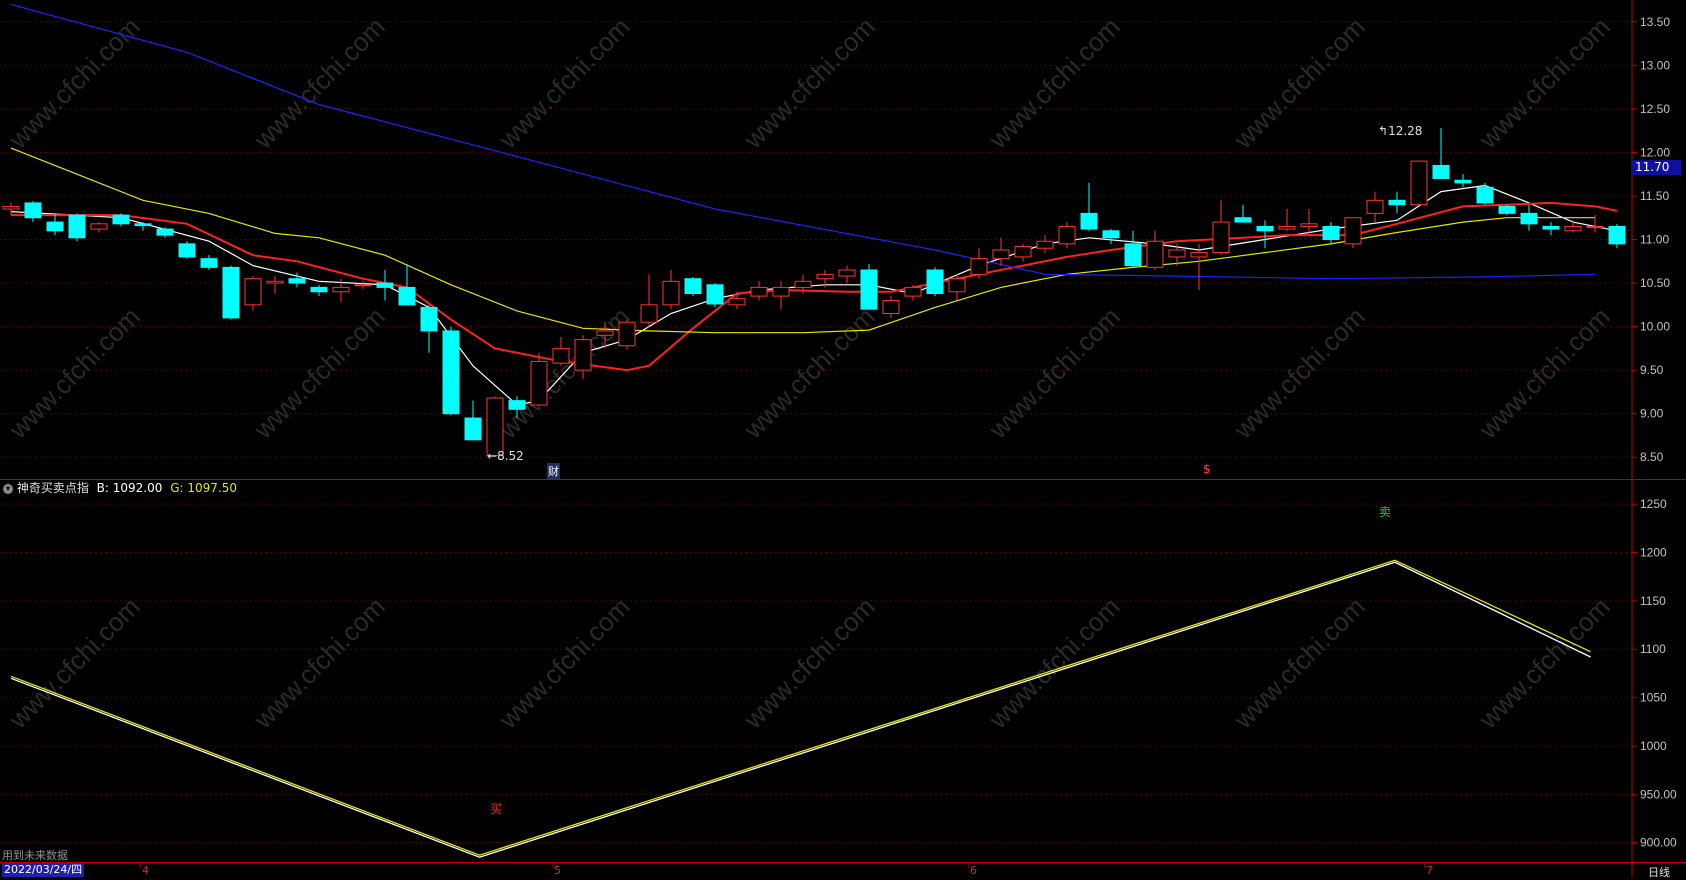 This screenshot has width=1686, height=880. What do you see at coordinates (137, 488) in the screenshot?
I see `b-value: 1092.00` at bounding box center [137, 488].